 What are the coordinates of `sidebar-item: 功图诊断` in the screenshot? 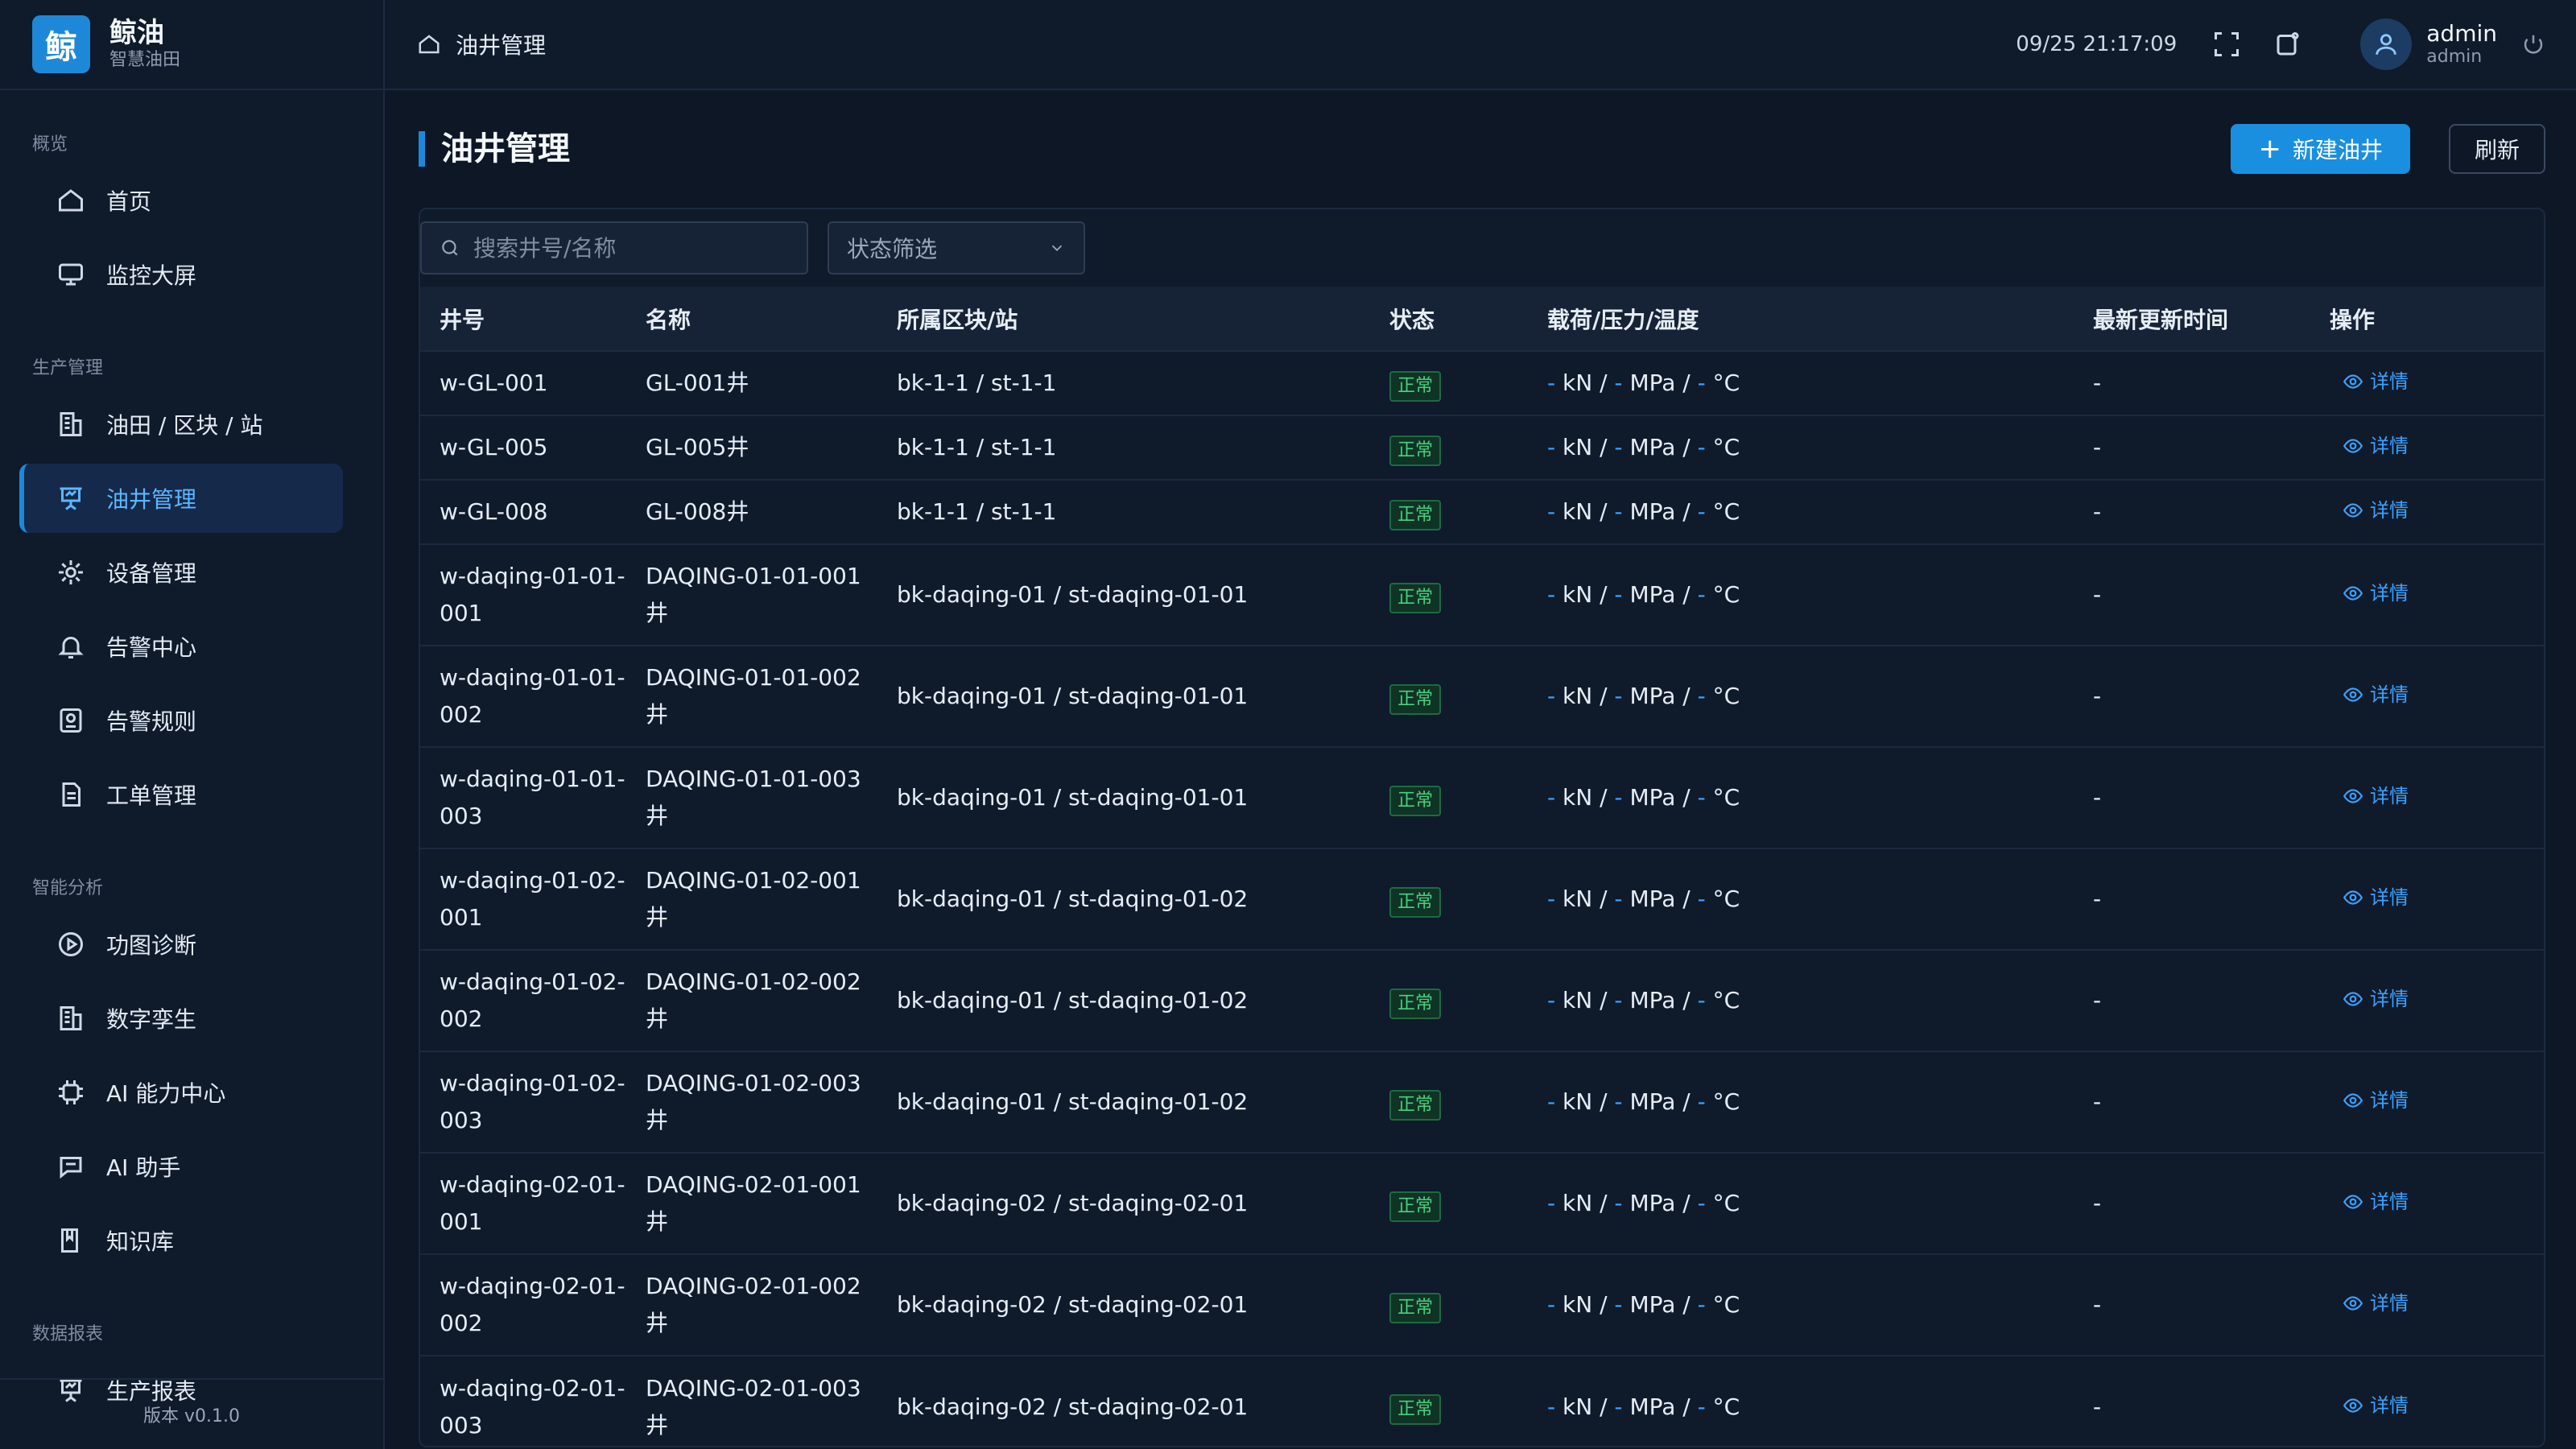 It's located at (181, 944).